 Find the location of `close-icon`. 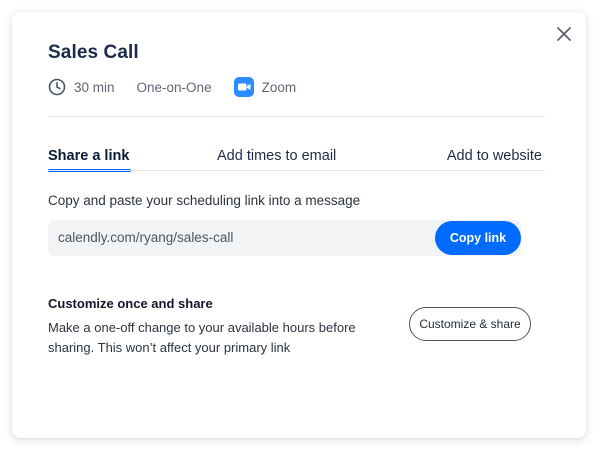

close-icon is located at coordinates (564, 34).